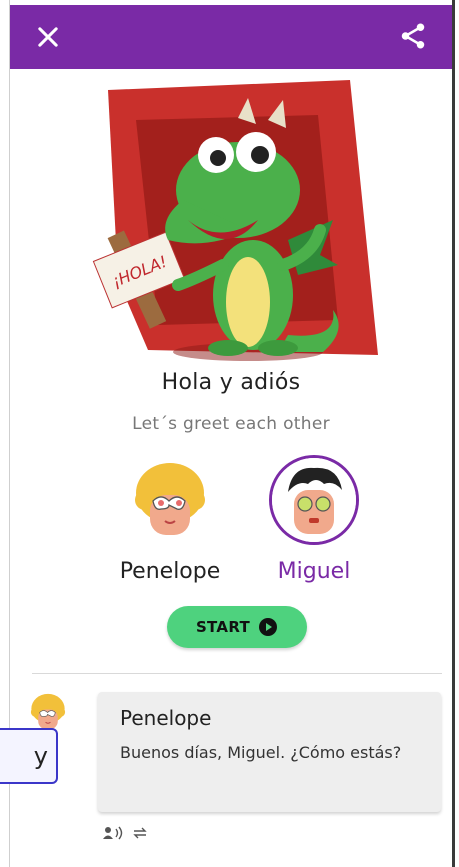 This screenshot has width=459, height=867. Describe the element at coordinates (140, 833) in the screenshot. I see `swap-icon` at that location.